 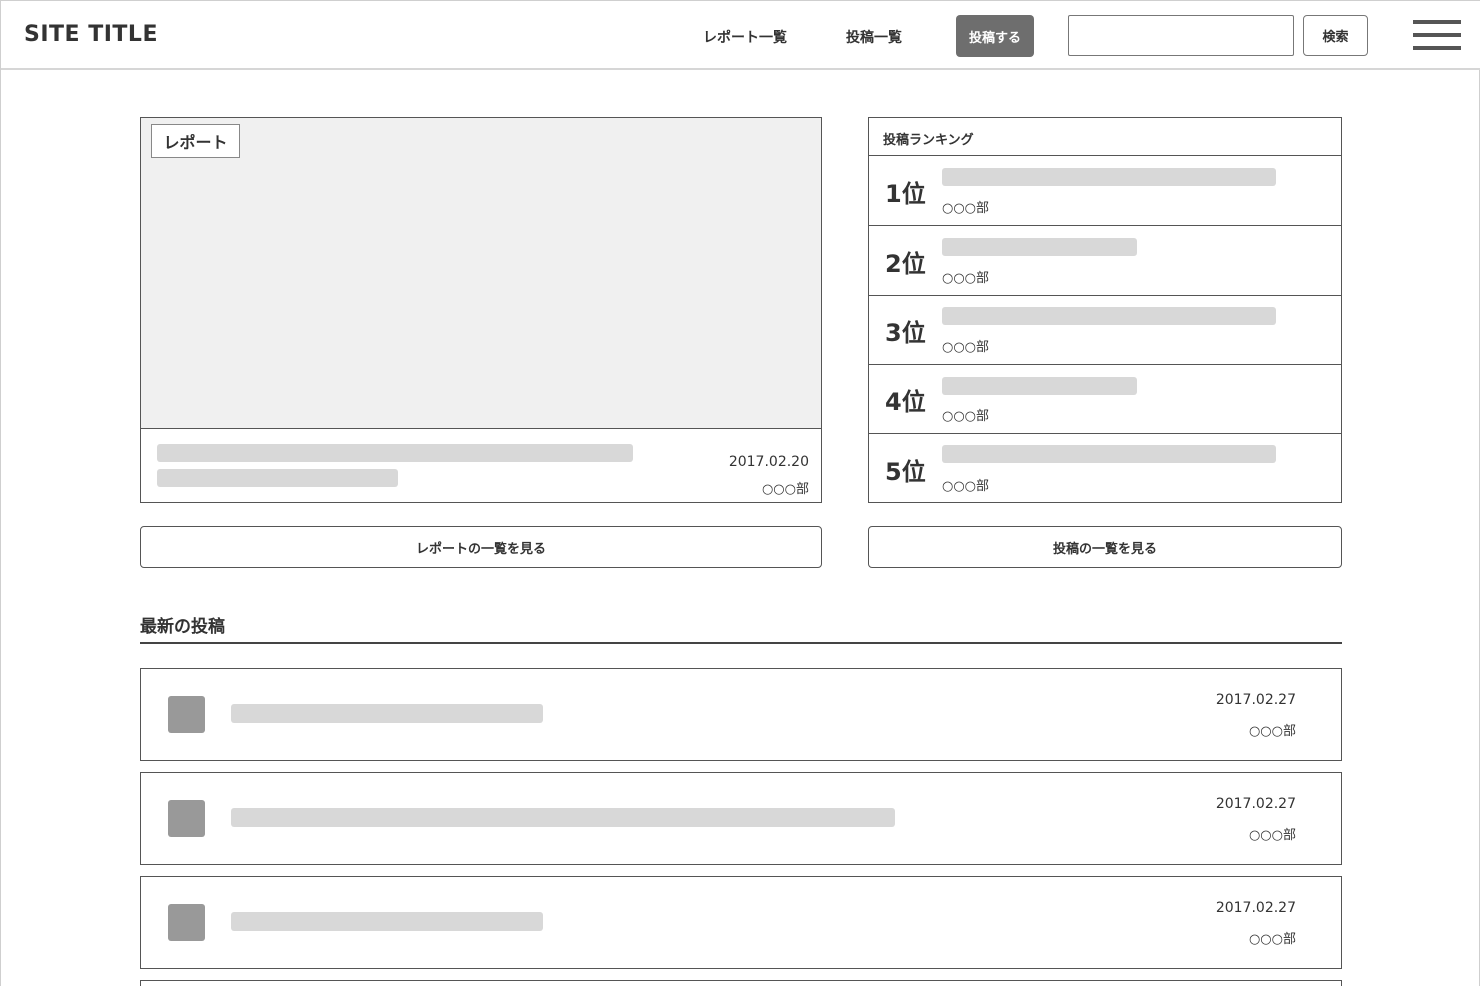 What do you see at coordinates (874, 37) in the screenshot?
I see `nav-posts-link: 投稿一覧` at bounding box center [874, 37].